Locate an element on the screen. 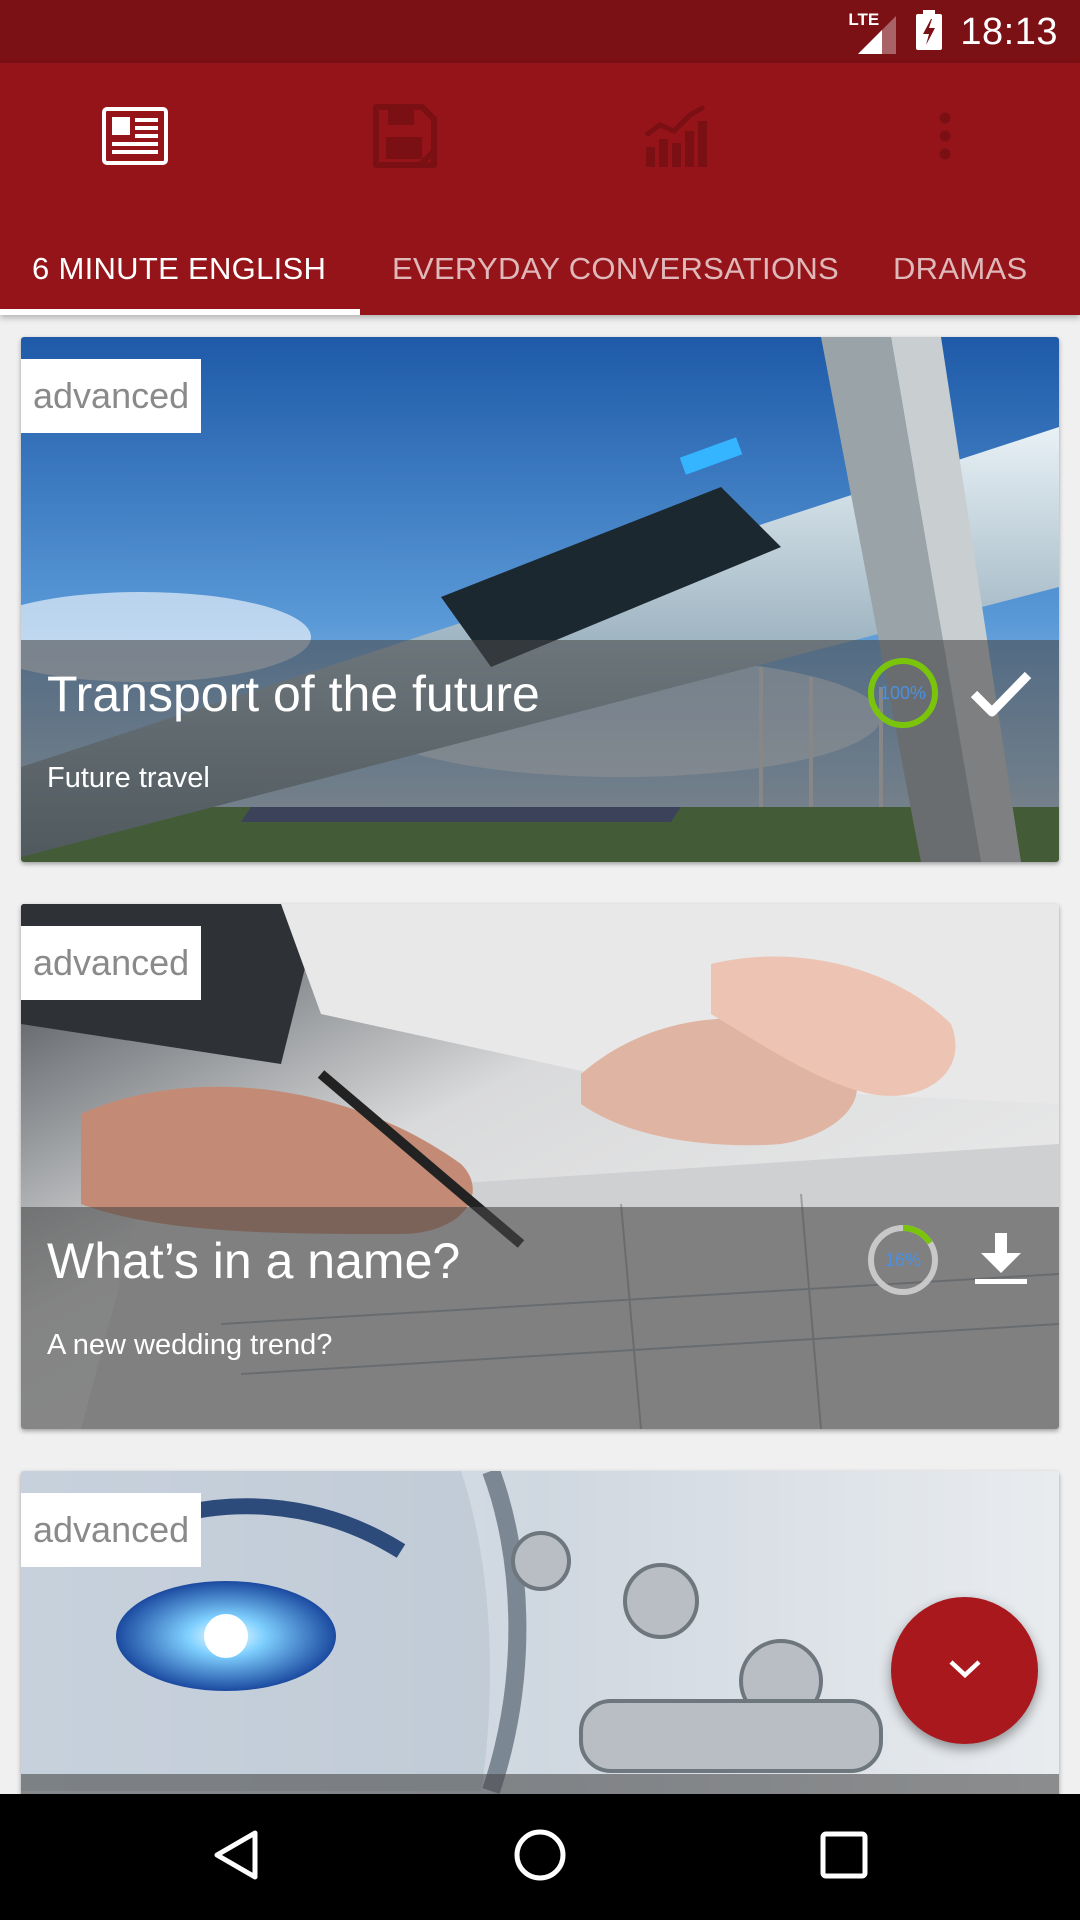 Image resolution: width=1080 pixels, height=1920 pixels. tab-everyday-conversations: EVERYDAY CONVERSATIONS is located at coordinates (615, 269).